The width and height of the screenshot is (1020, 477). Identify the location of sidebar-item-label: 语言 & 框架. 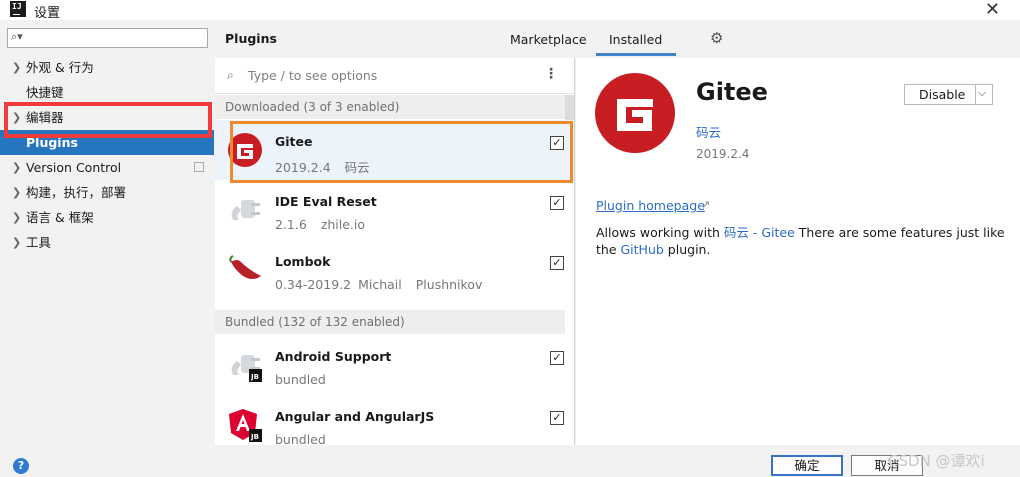
(60, 217).